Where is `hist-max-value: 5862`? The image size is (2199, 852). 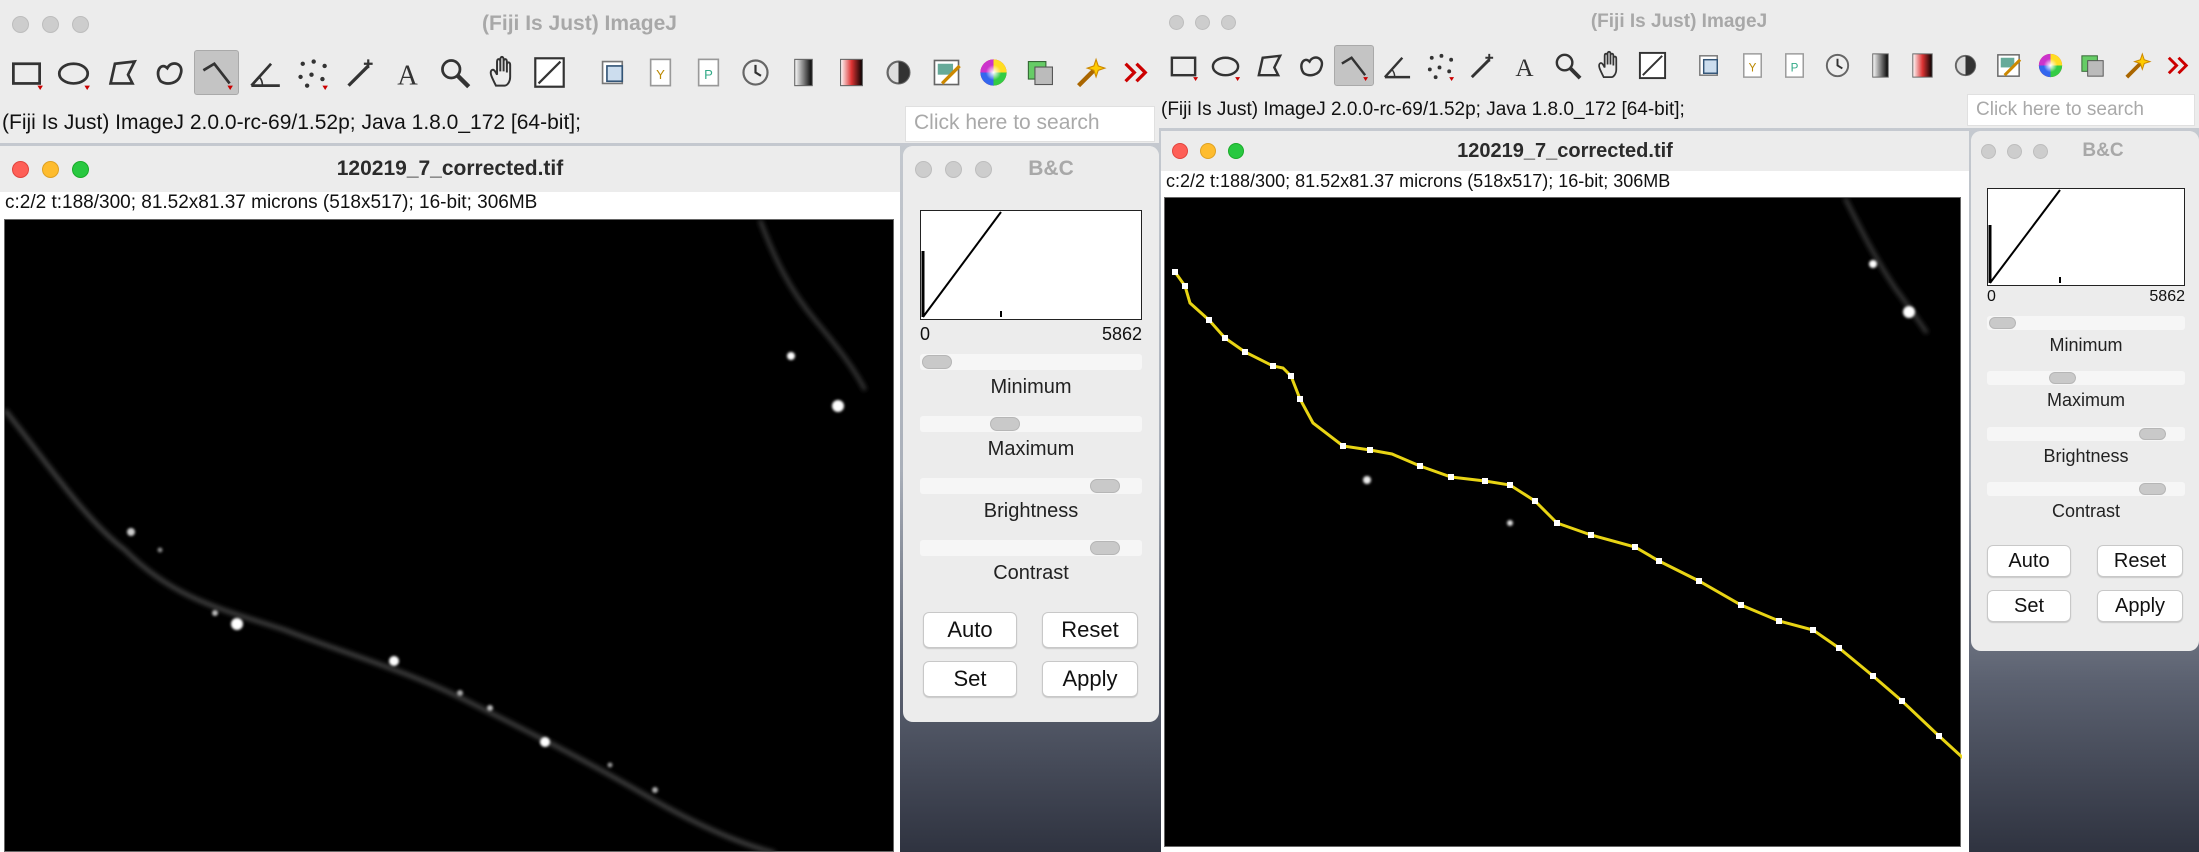
hist-max-value: 5862 is located at coordinates (2167, 296).